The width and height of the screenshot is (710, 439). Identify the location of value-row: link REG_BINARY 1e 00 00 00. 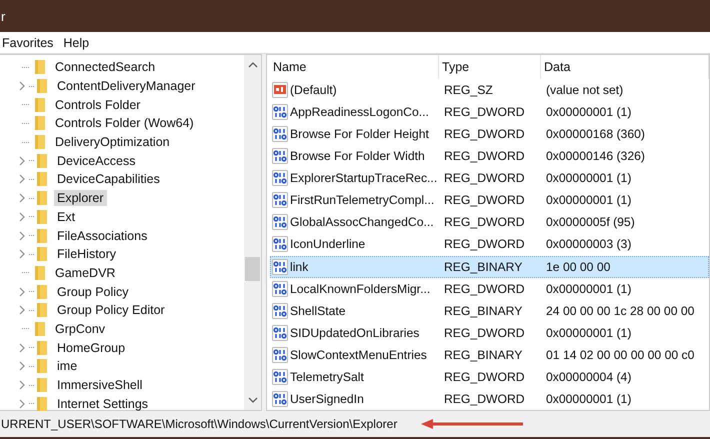
(489, 267).